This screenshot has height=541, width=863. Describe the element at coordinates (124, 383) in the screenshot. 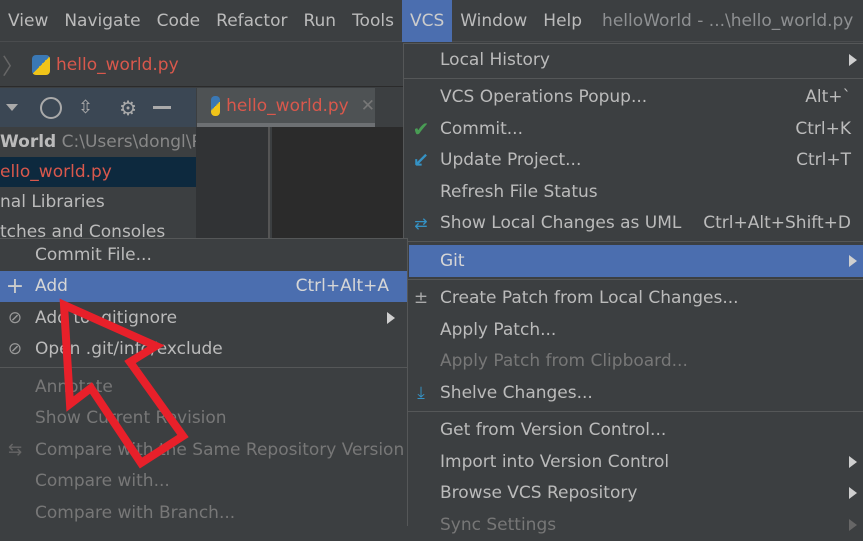

I see `red-arrow-annotation` at that location.